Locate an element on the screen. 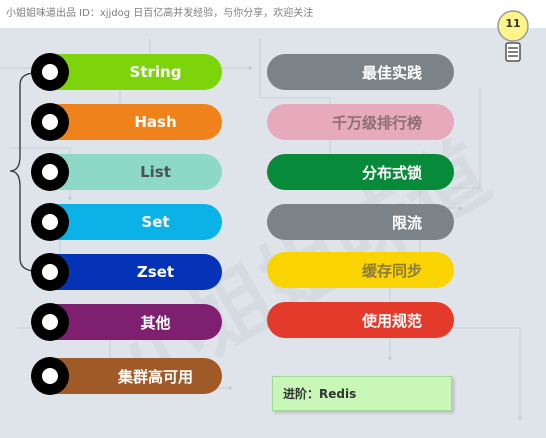 The width and height of the screenshot is (546, 438). pill-usage-rules: 使用规范 is located at coordinates (360, 320).